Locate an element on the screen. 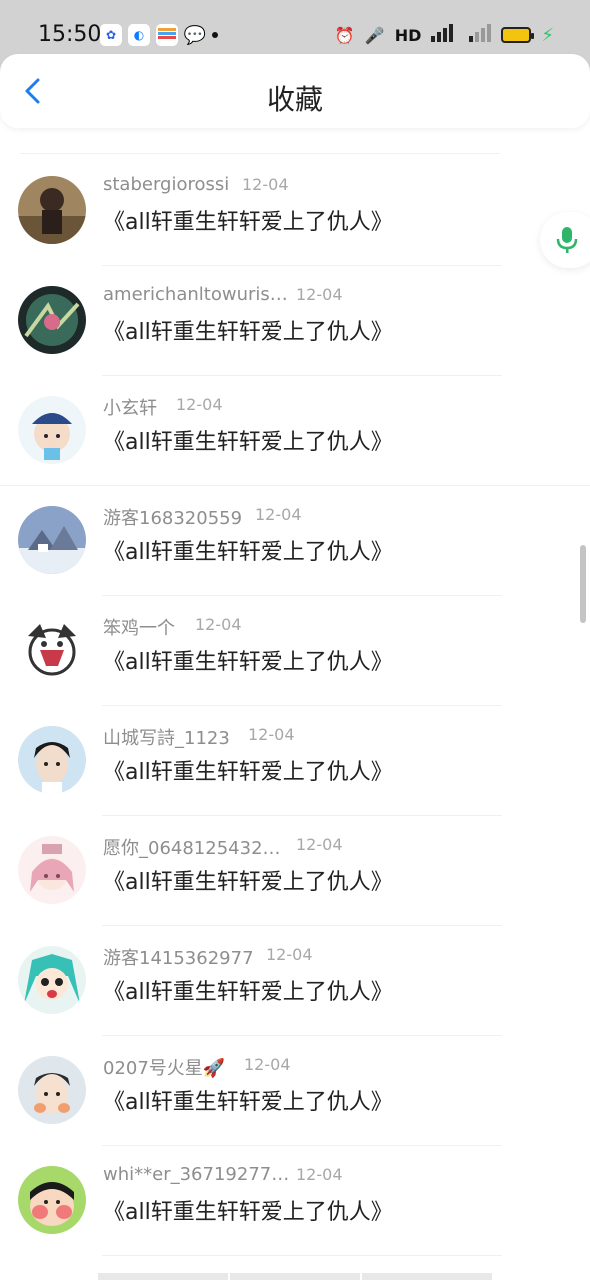 This screenshot has width=590, height=1280. list-item: 0207号火星🚀 12-04 《all轩重生轩轩爱上了仇人》 is located at coordinates (295, 1091).